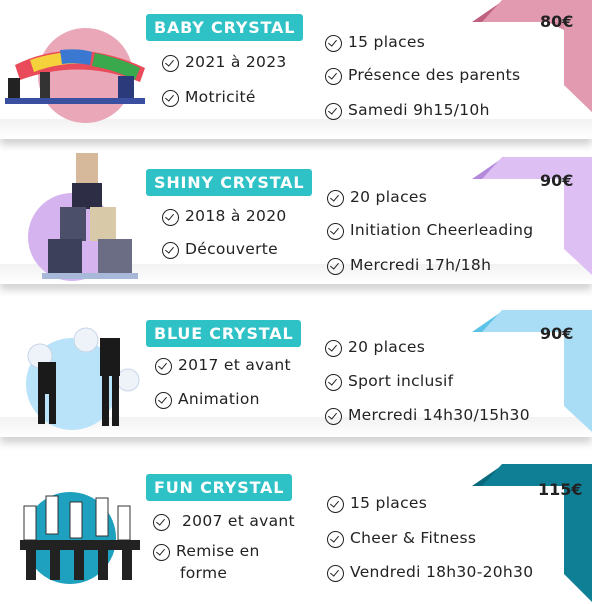 Image resolution: width=592 pixels, height=604 pixels. Describe the element at coordinates (223, 365) in the screenshot. I see `list-item: 2017 et avant` at that location.